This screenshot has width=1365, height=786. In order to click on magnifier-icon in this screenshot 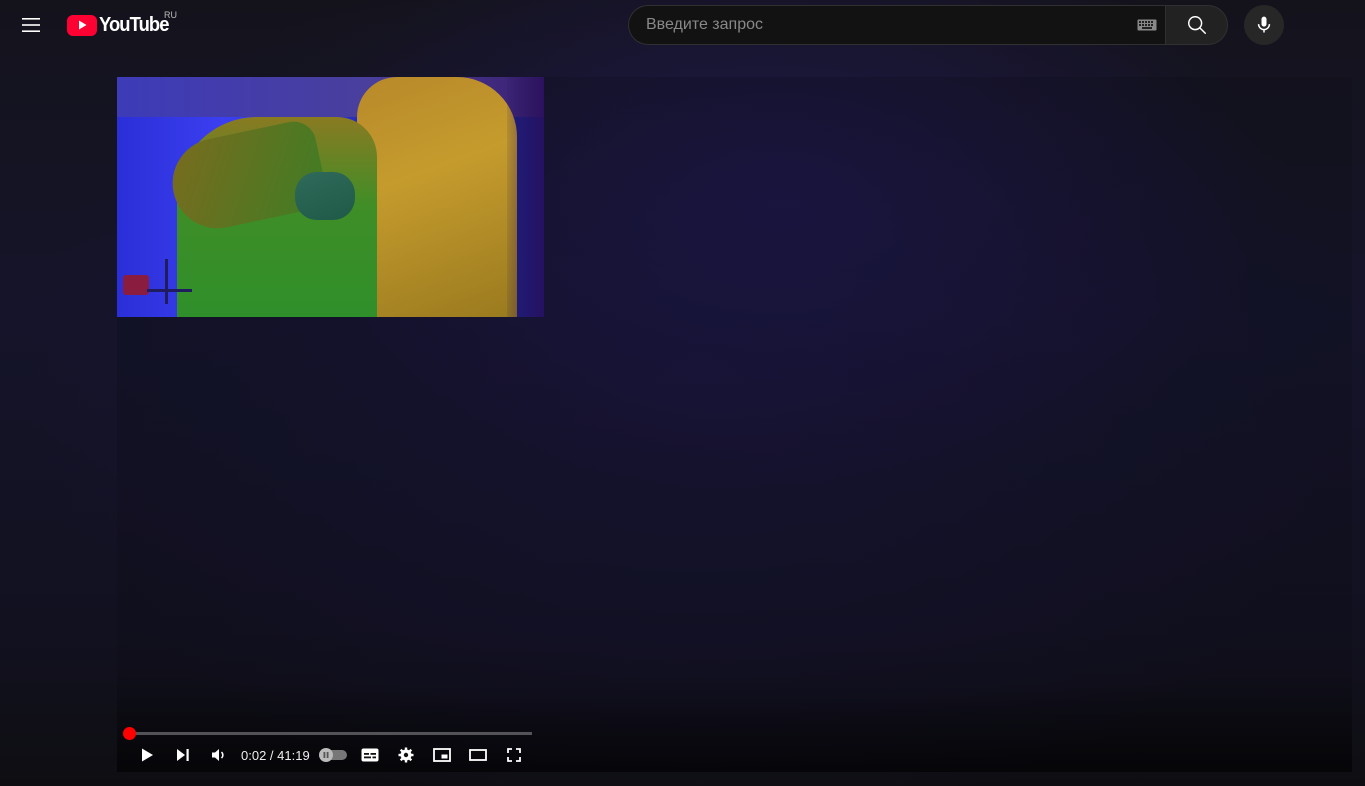, I will do `click(1196, 25)`.